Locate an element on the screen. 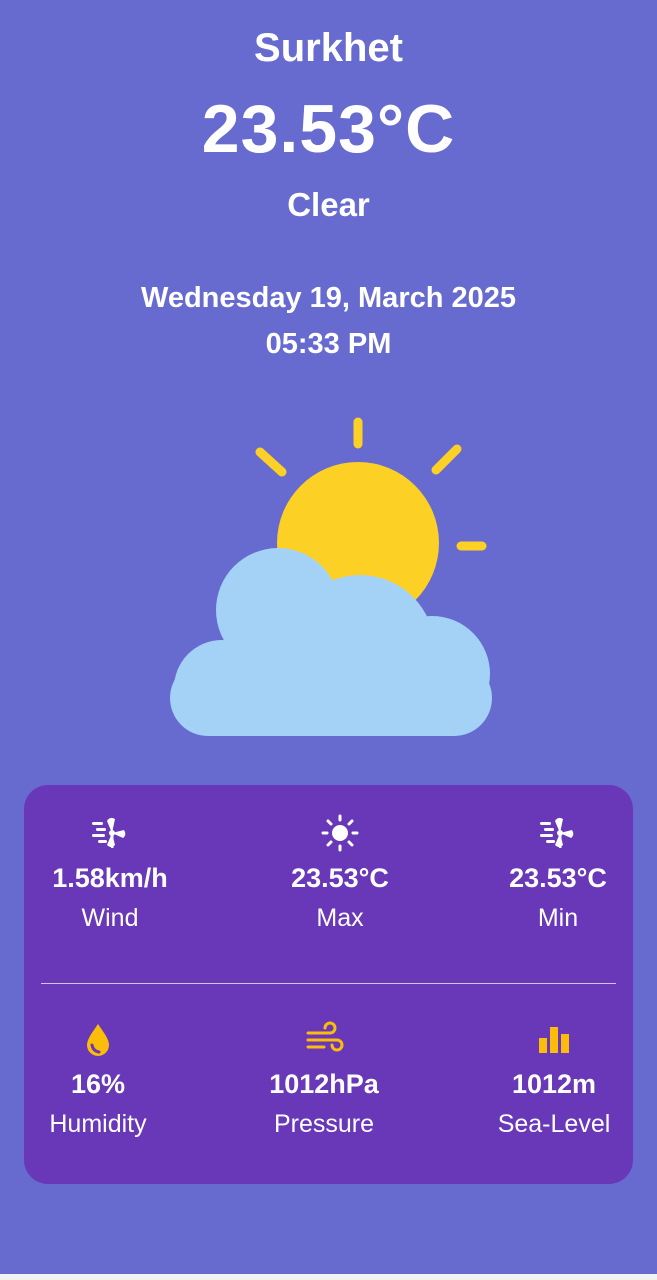 The height and width of the screenshot is (1280, 657). wind-value: 1.58km/h is located at coordinates (110, 878).